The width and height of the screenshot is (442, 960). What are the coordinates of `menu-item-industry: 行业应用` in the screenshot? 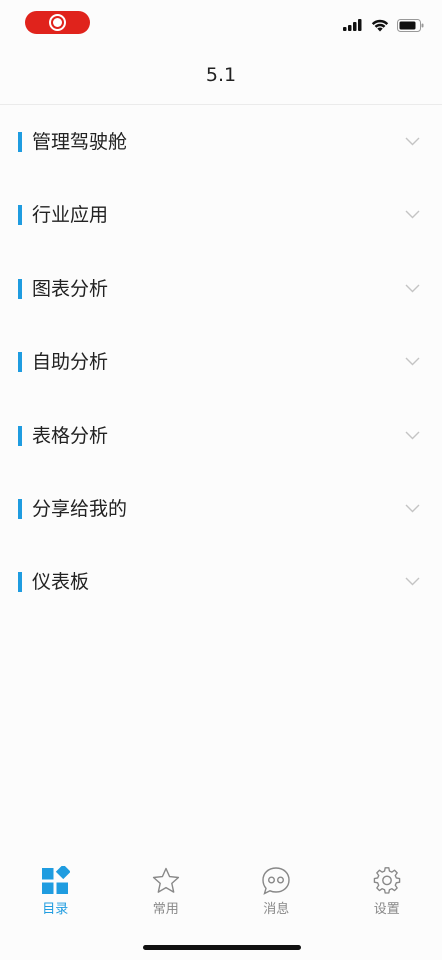 It's located at (221, 214).